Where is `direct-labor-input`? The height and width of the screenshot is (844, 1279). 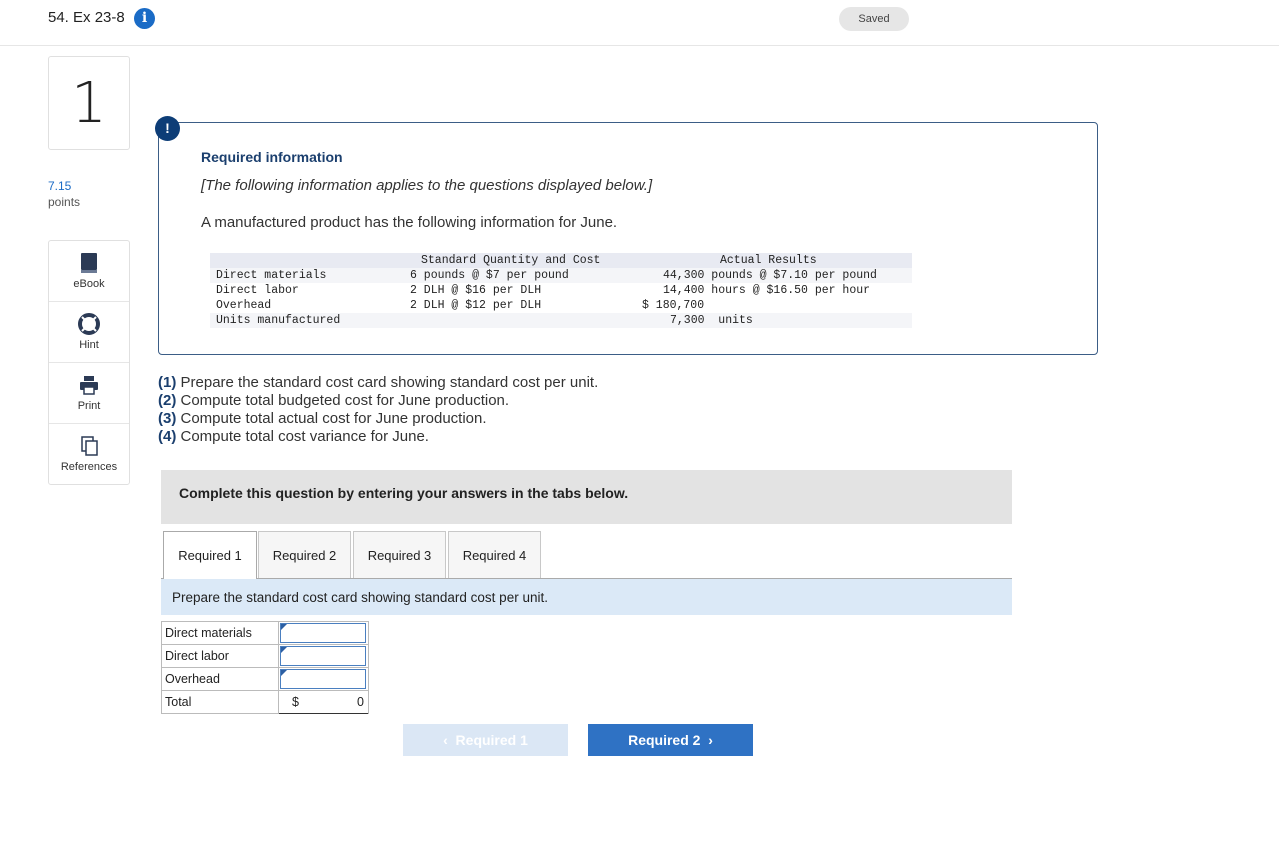 direct-labor-input is located at coordinates (323, 656).